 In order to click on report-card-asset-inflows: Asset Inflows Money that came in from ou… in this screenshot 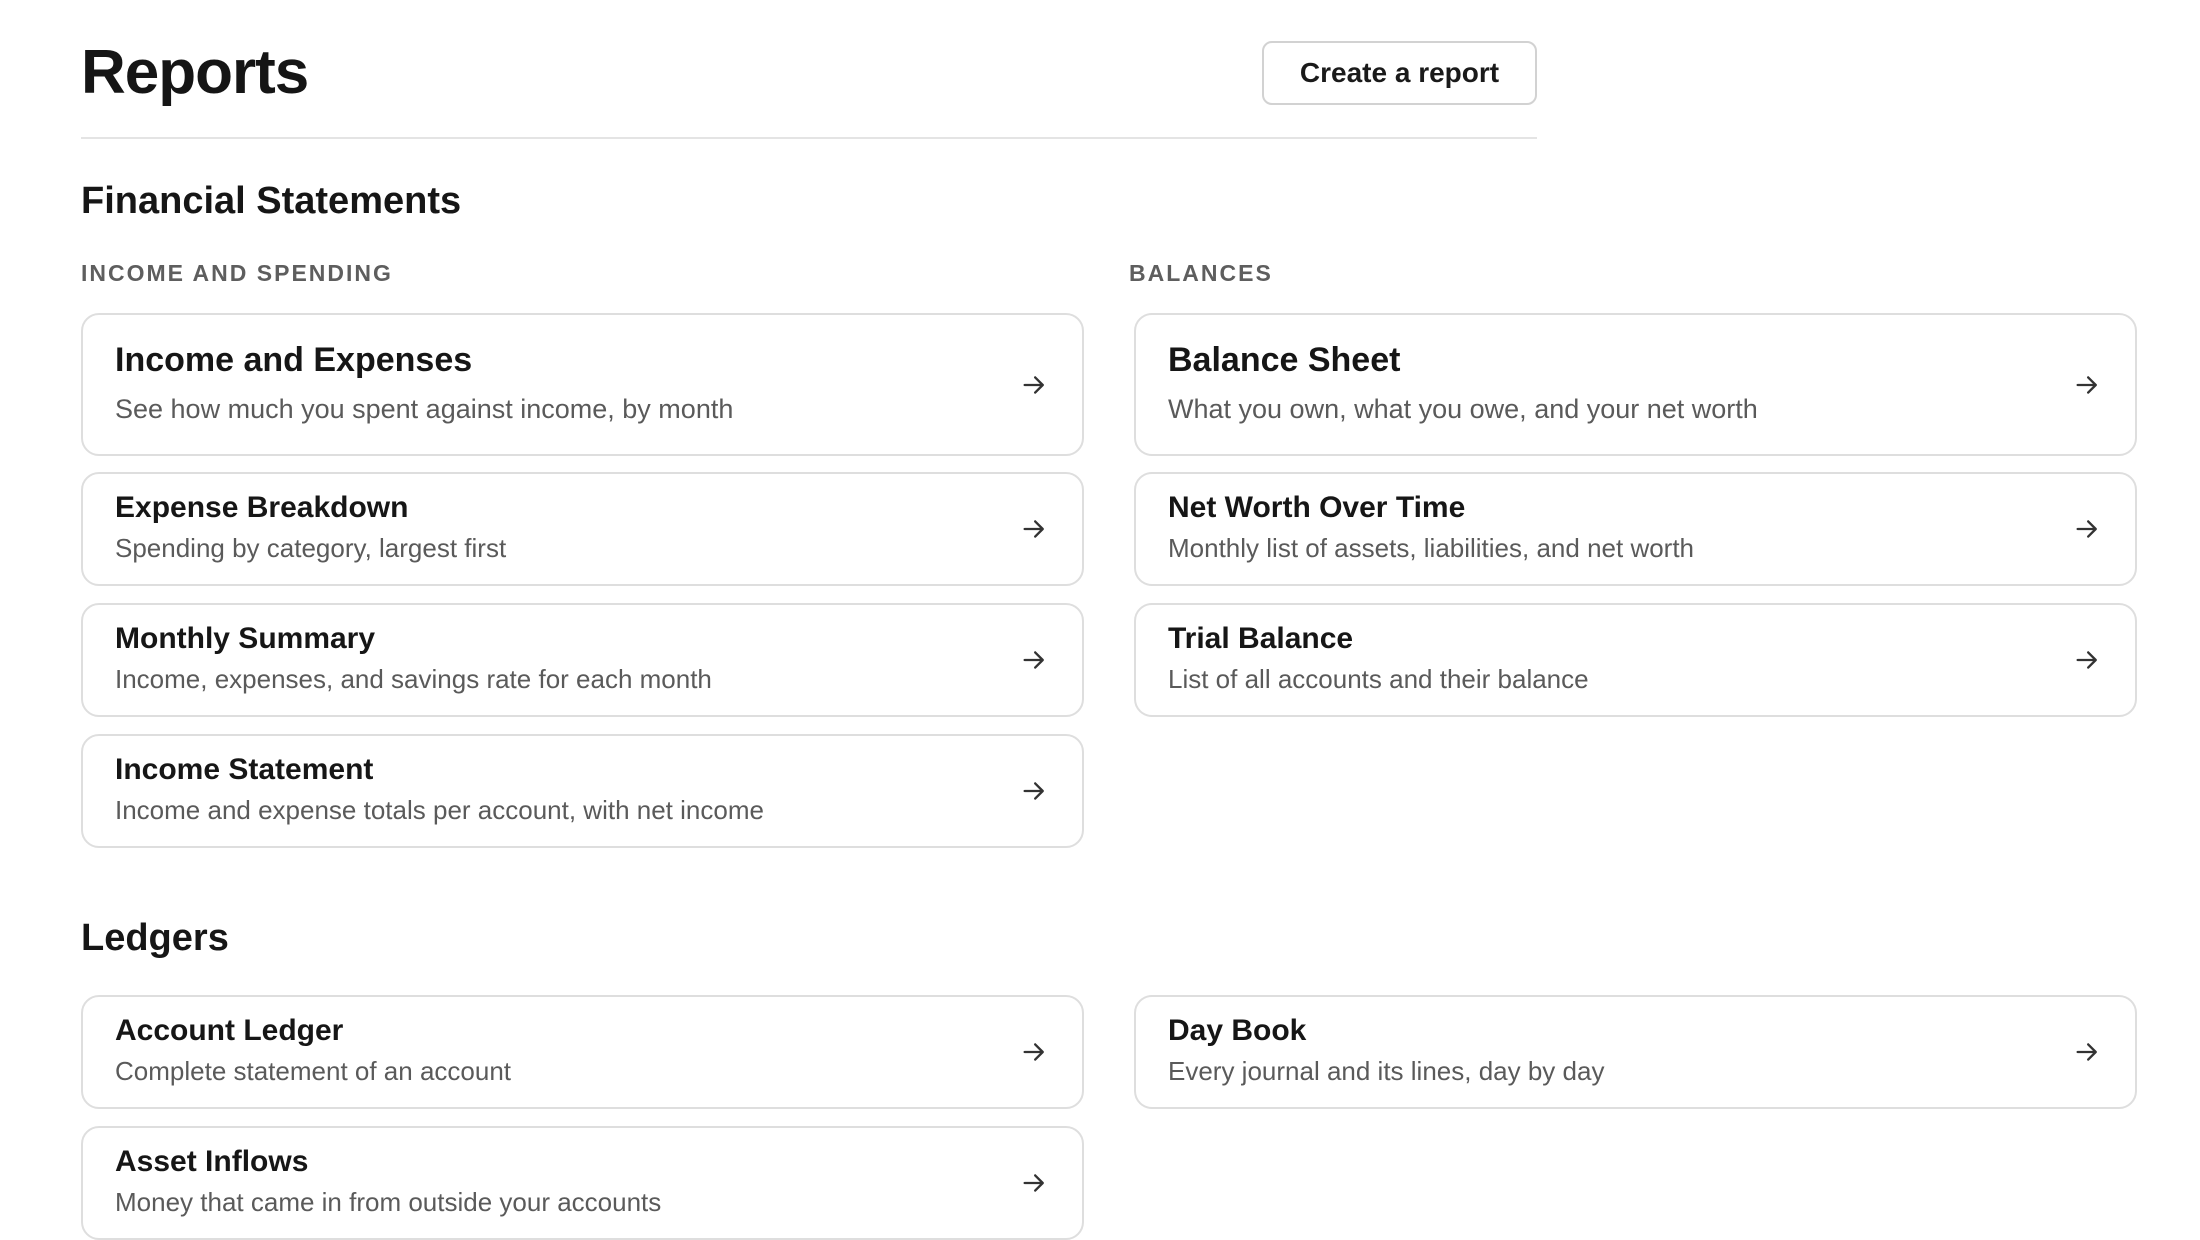, I will do `click(582, 1183)`.